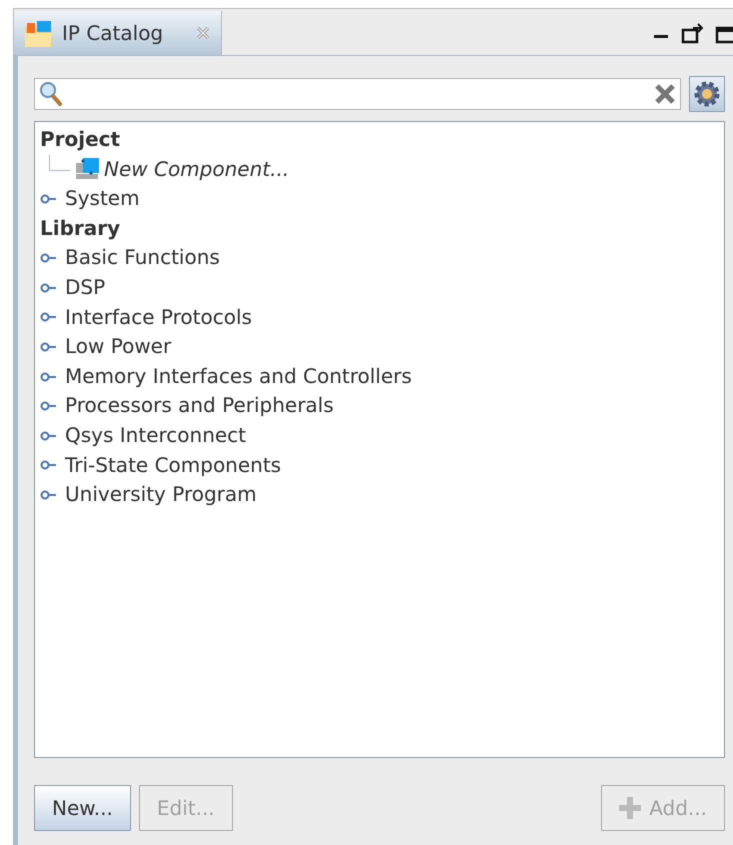 The width and height of the screenshot is (733, 845). Describe the element at coordinates (173, 465) in the screenshot. I see `tree-item: Tri-State Components` at that location.